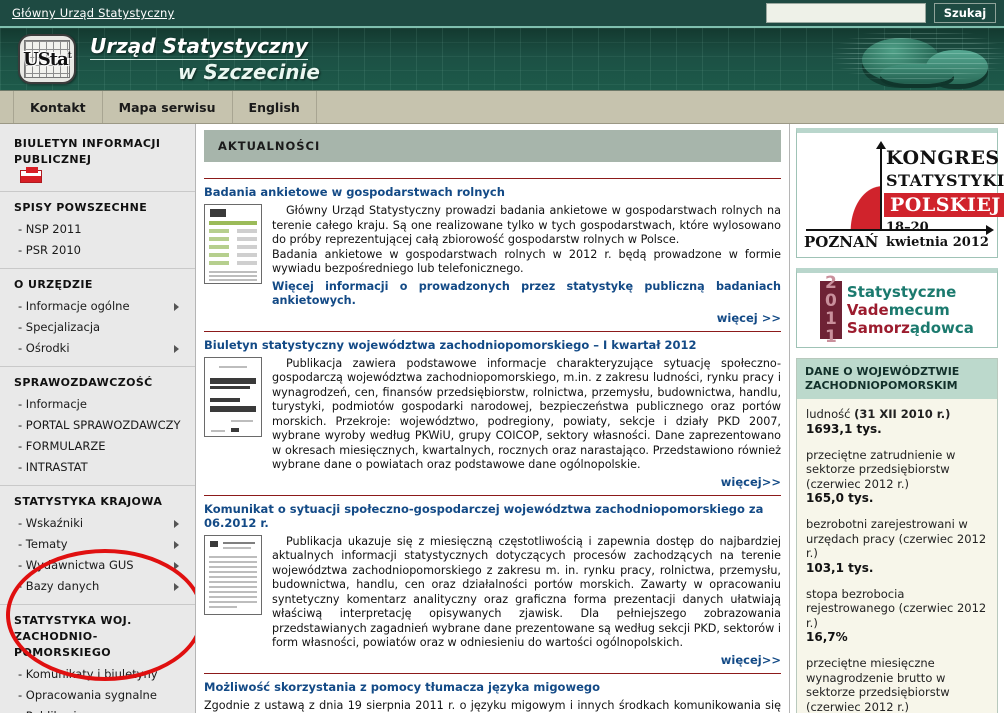 The height and width of the screenshot is (713, 1004). What do you see at coordinates (51, 711) in the screenshot?
I see `sidebar-item-label: - Publikacje` at bounding box center [51, 711].